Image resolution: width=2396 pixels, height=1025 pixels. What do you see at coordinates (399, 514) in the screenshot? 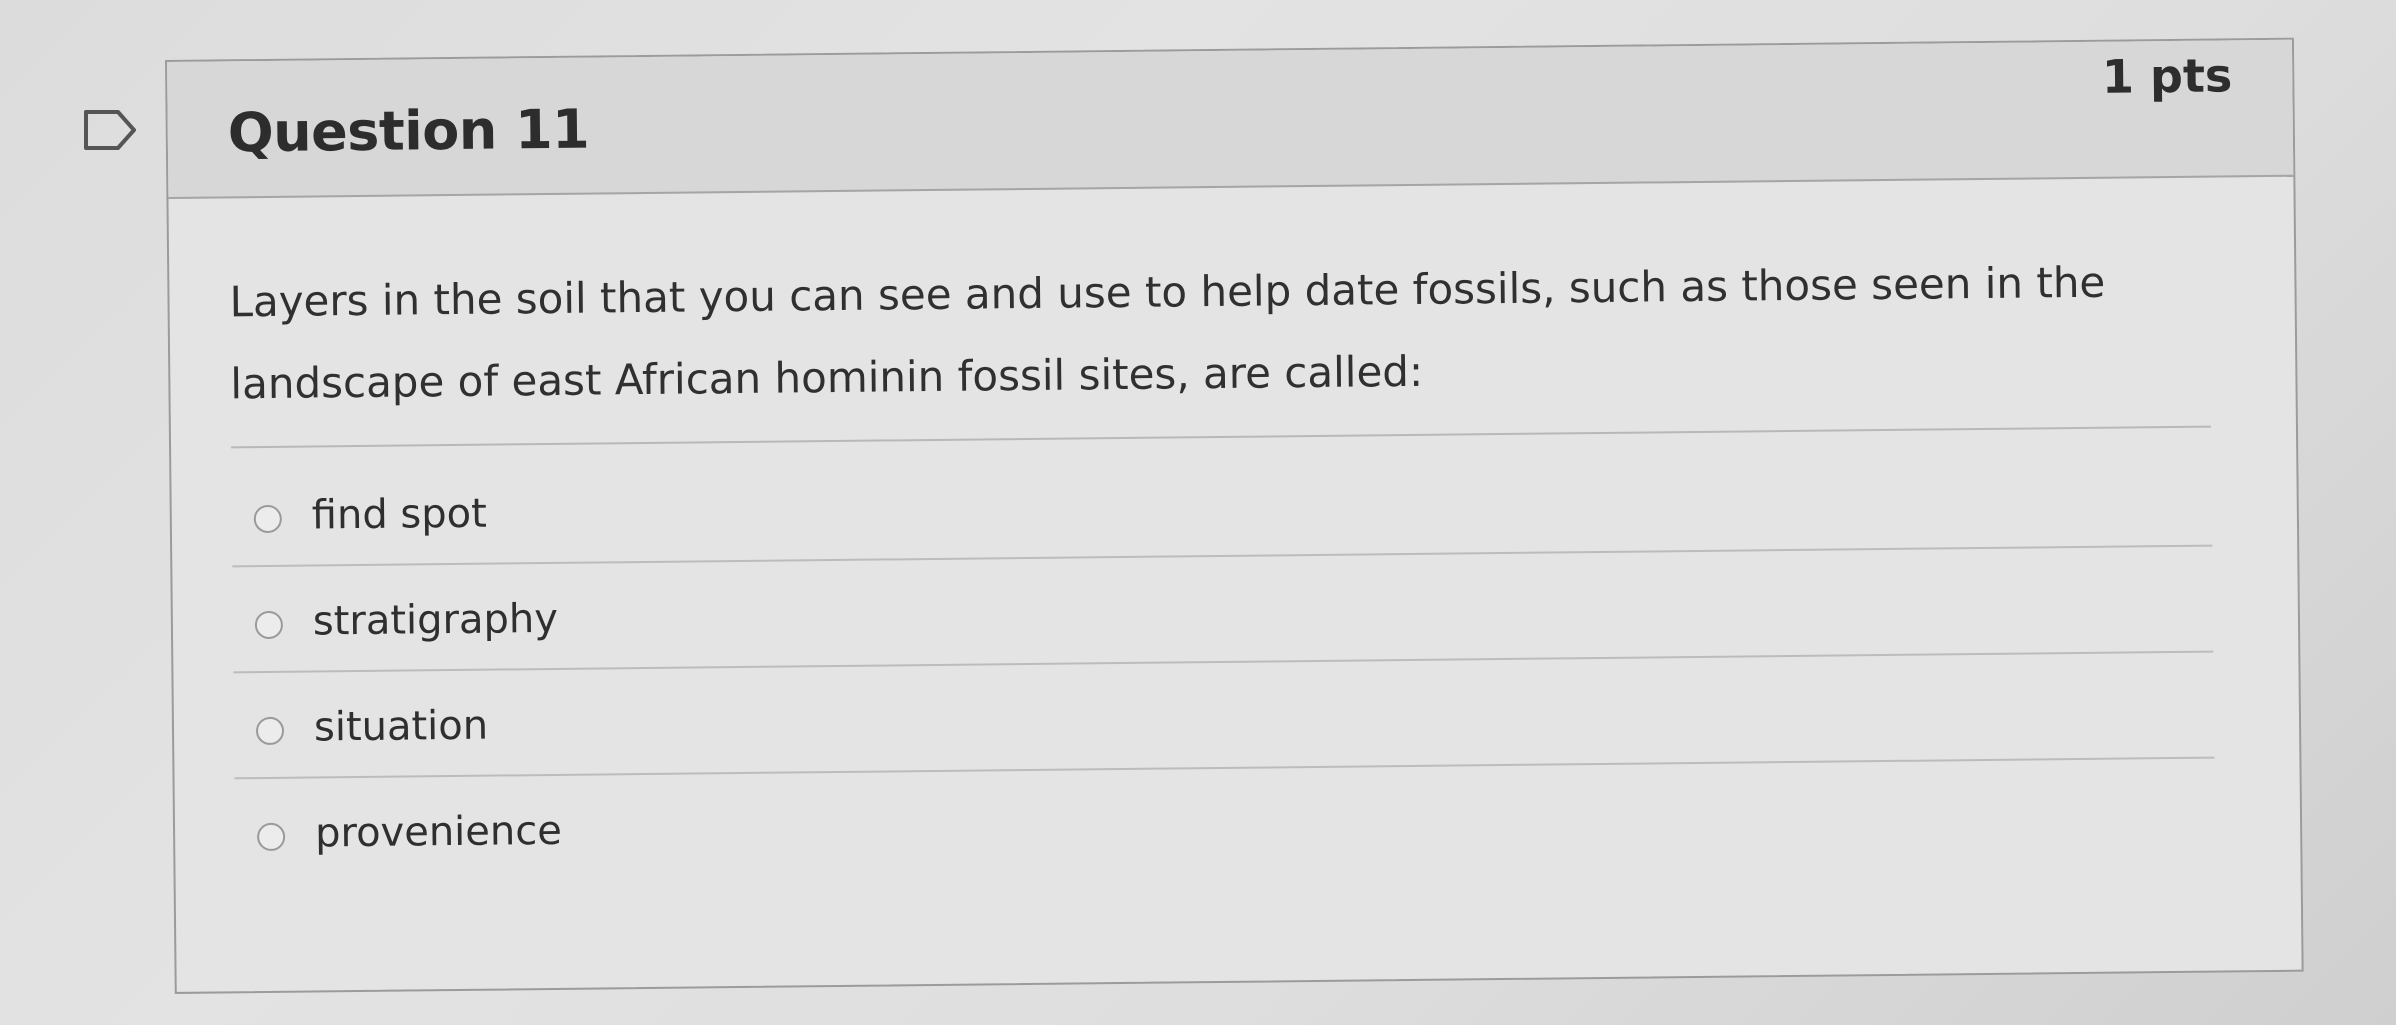
I see `answer-label: find spot` at bounding box center [399, 514].